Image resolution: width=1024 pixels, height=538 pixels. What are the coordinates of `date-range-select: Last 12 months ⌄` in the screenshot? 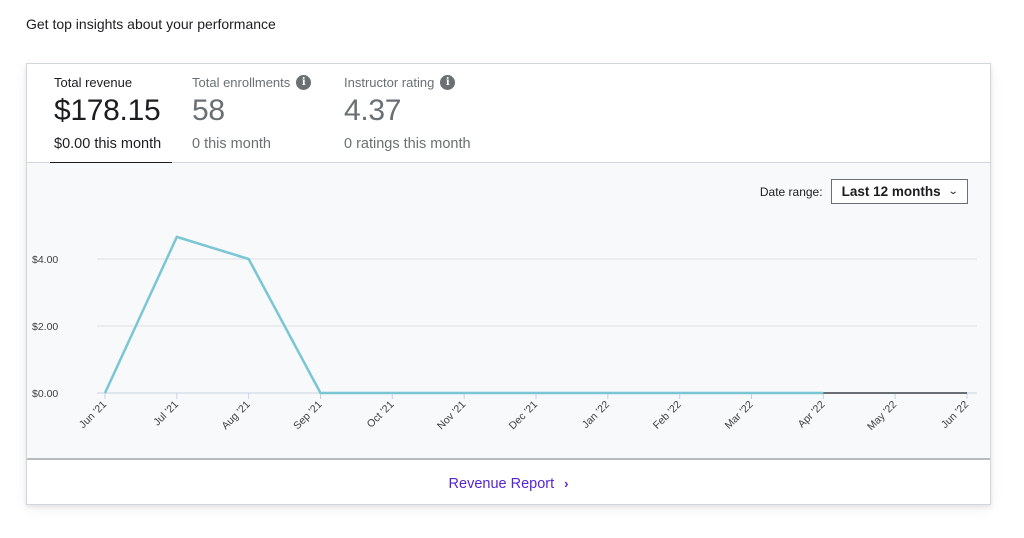 It's located at (899, 191).